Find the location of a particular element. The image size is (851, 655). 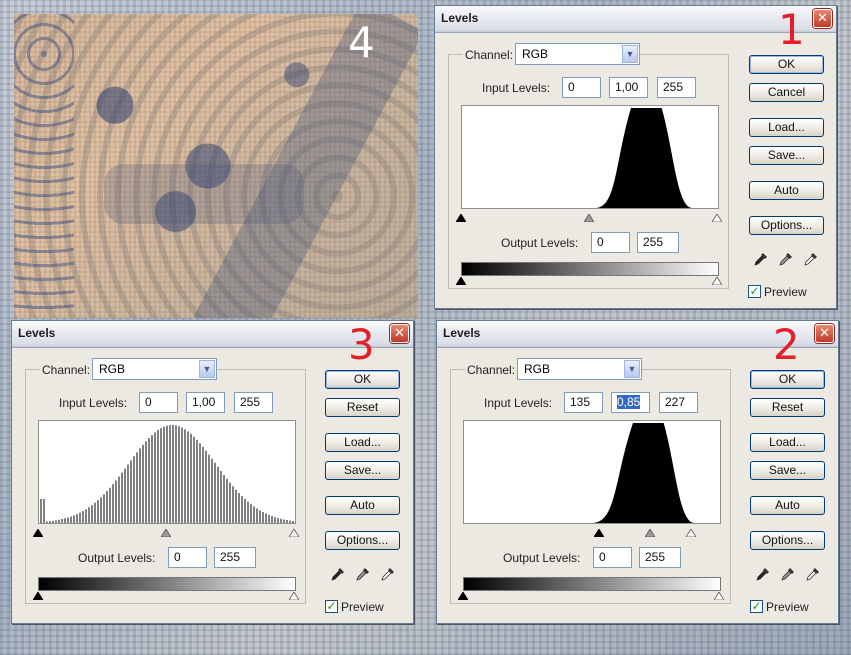

histogram is located at coordinates (592, 472).